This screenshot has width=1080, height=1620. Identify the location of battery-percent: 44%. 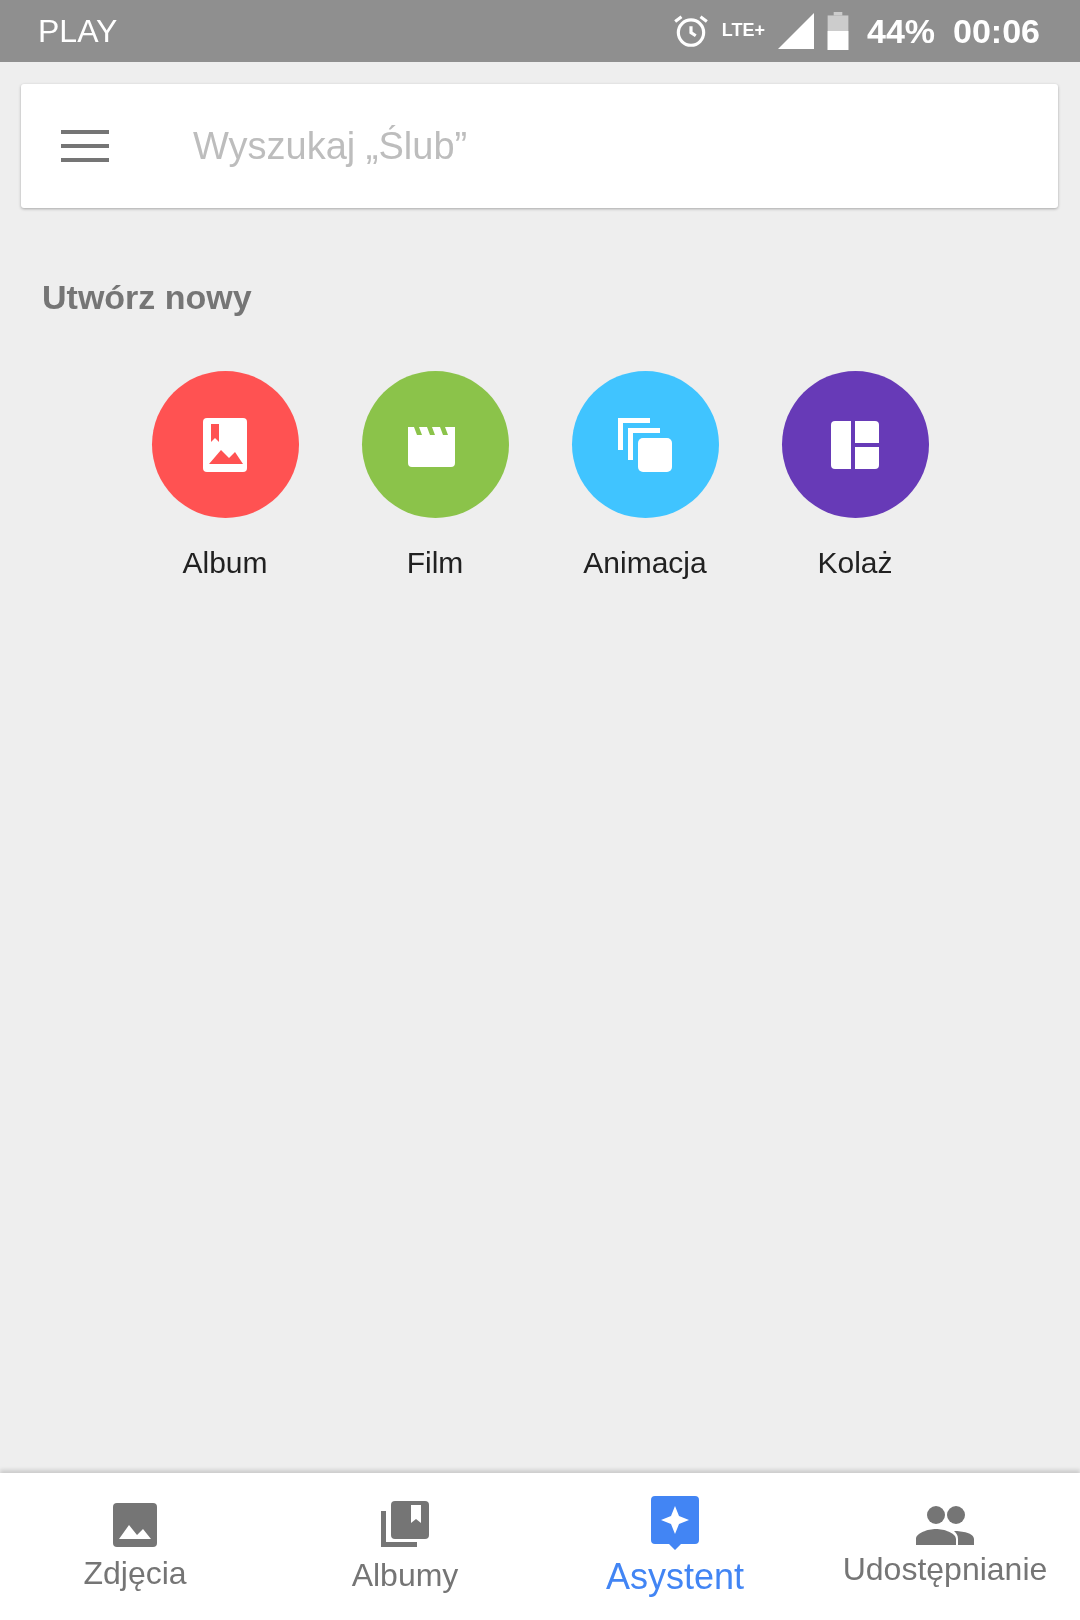
(901, 31).